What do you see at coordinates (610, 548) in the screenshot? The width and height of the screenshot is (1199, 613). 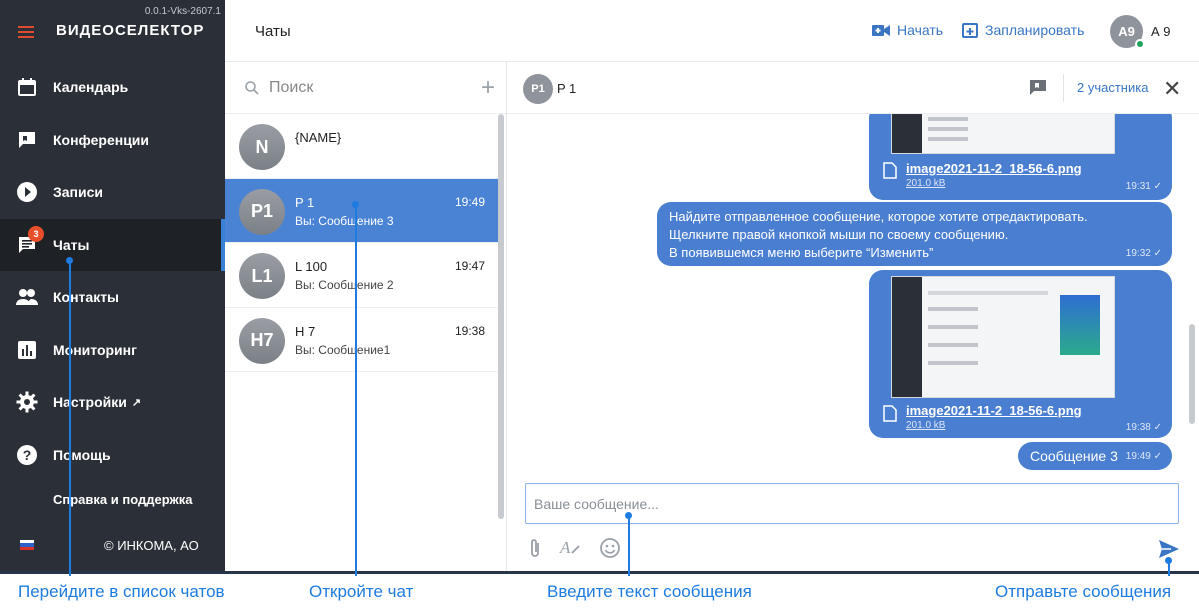 I see `emoji-icon` at bounding box center [610, 548].